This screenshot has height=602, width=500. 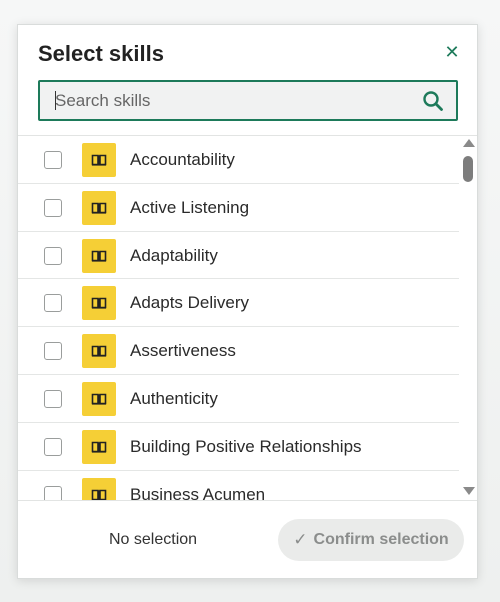 I want to click on skill-row: Adapts Delivery, so click(x=238, y=303).